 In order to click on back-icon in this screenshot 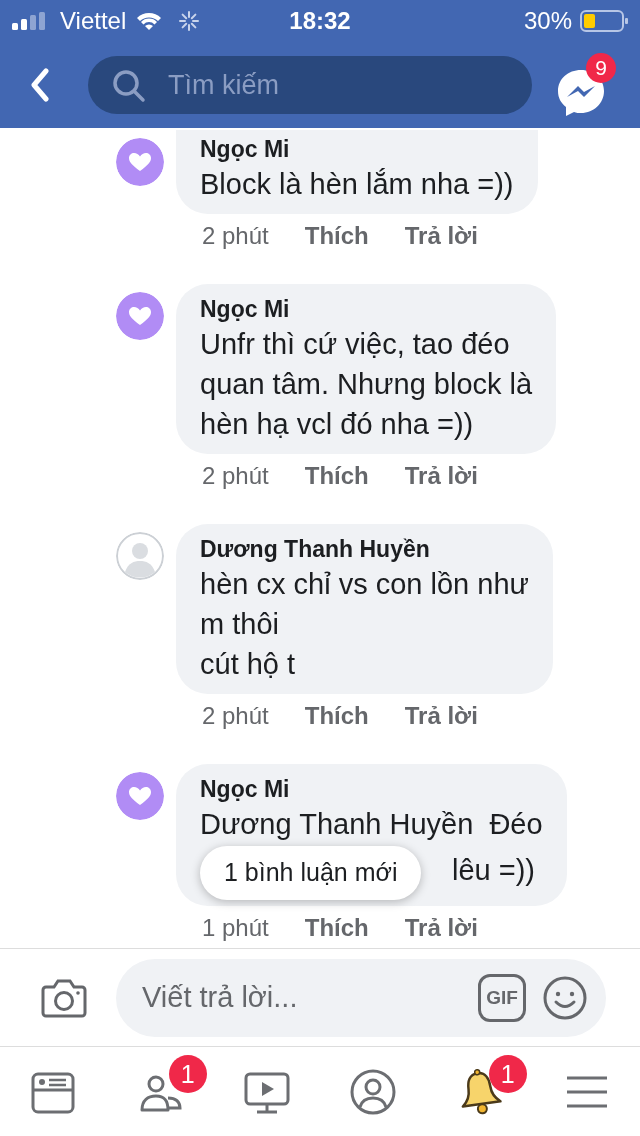, I will do `click(40, 85)`.